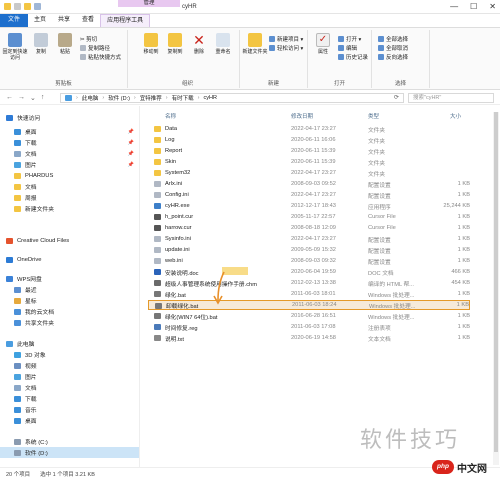 Image resolution: width=500 pixels, height=479 pixels. I want to click on breadcrumb: › 此电脑 › 软件 (D:) › 宜特推荐 › 有时下载 › cyHR, so click(232, 98).